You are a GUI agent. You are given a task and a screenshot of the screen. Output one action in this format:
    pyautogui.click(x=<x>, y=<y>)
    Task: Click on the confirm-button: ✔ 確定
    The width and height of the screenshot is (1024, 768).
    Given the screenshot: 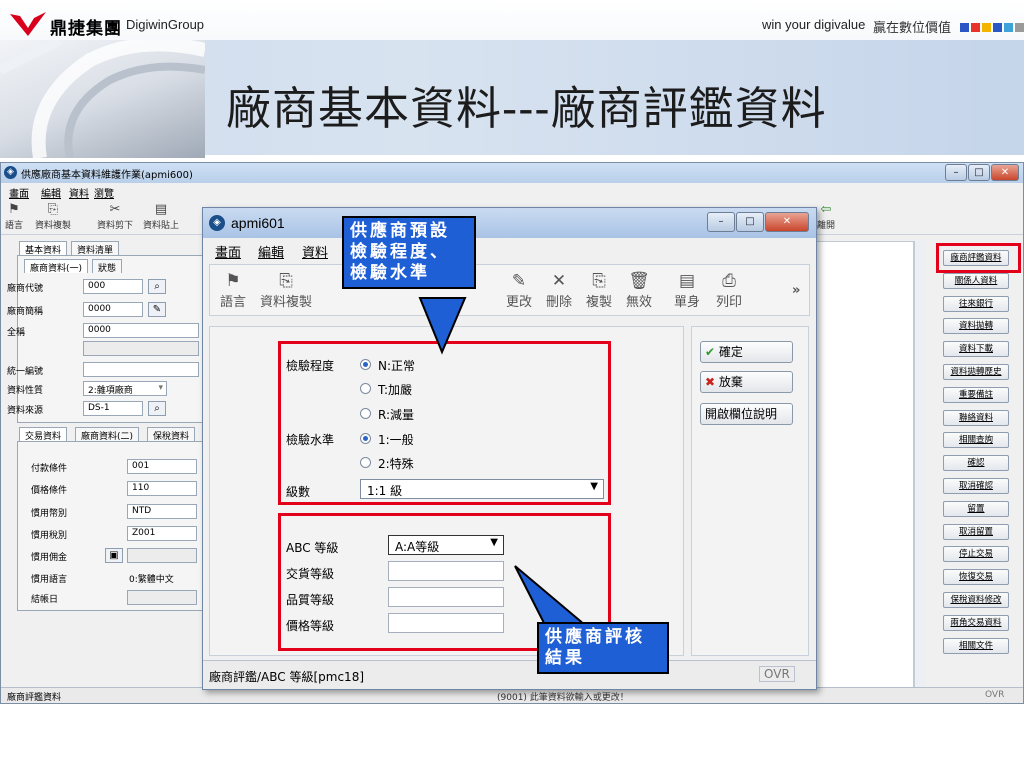 What is the action you would take?
    pyautogui.click(x=746, y=352)
    